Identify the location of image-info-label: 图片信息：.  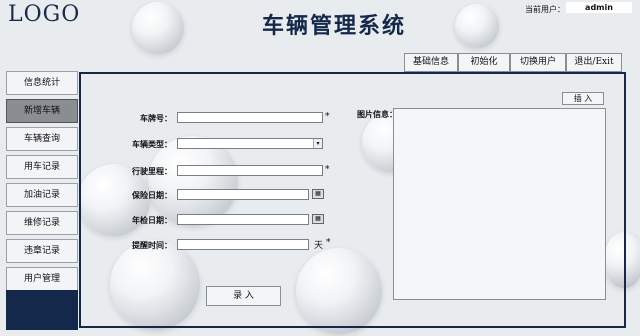
(377, 114).